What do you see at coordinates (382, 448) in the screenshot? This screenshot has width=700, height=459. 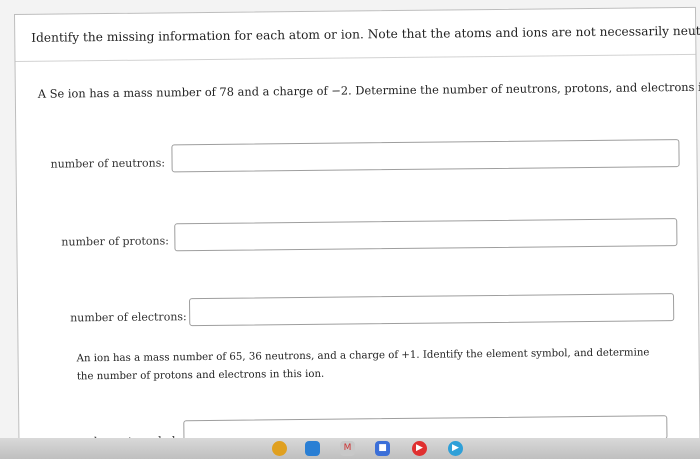 I see `docs-icon: ■` at bounding box center [382, 448].